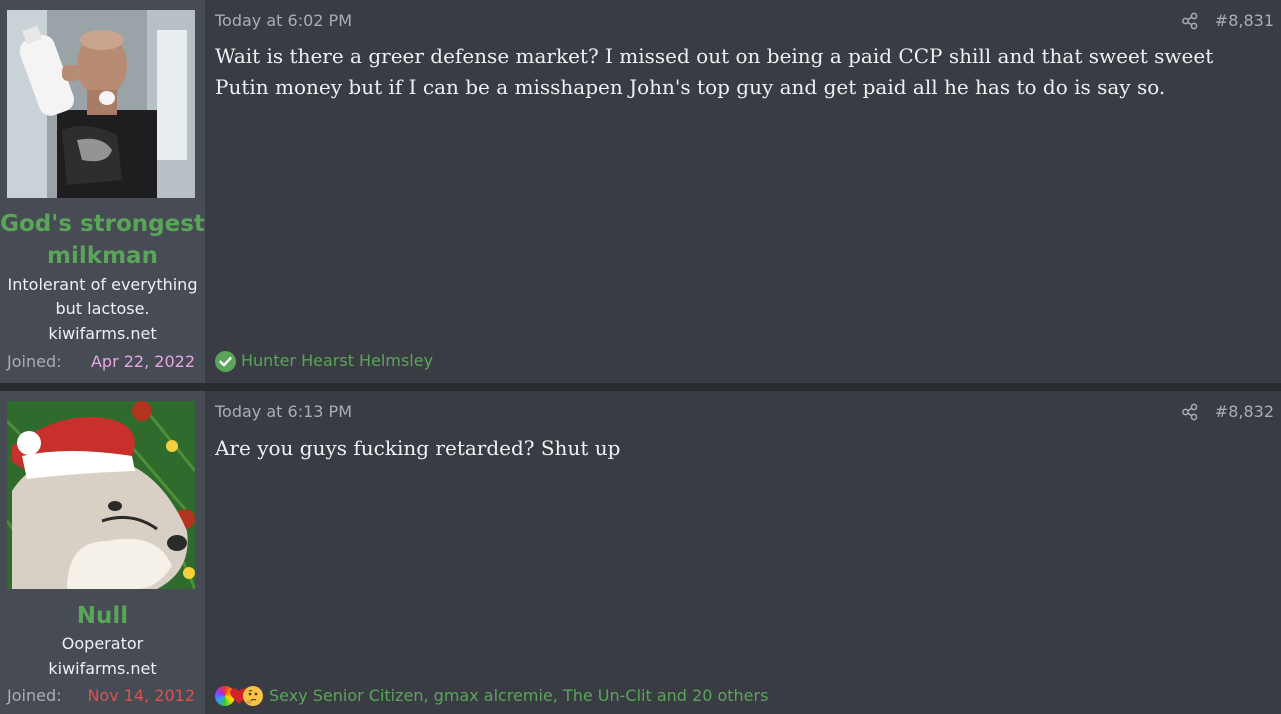 The image size is (1281, 714). What do you see at coordinates (337, 361) in the screenshot?
I see `reactions-text: Hunter Hearst Helmsley` at bounding box center [337, 361].